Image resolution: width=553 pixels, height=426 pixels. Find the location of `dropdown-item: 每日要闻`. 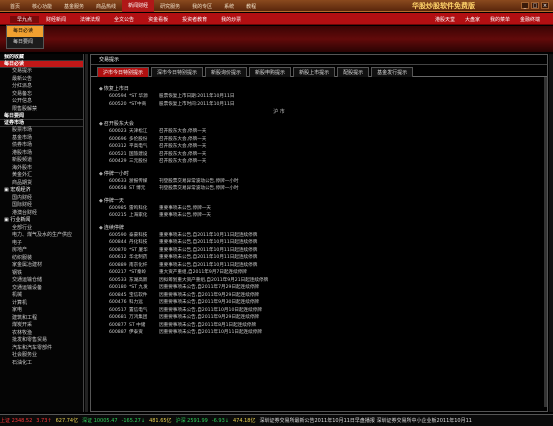

dropdown-item: 每日要闻 is located at coordinates (25, 42).